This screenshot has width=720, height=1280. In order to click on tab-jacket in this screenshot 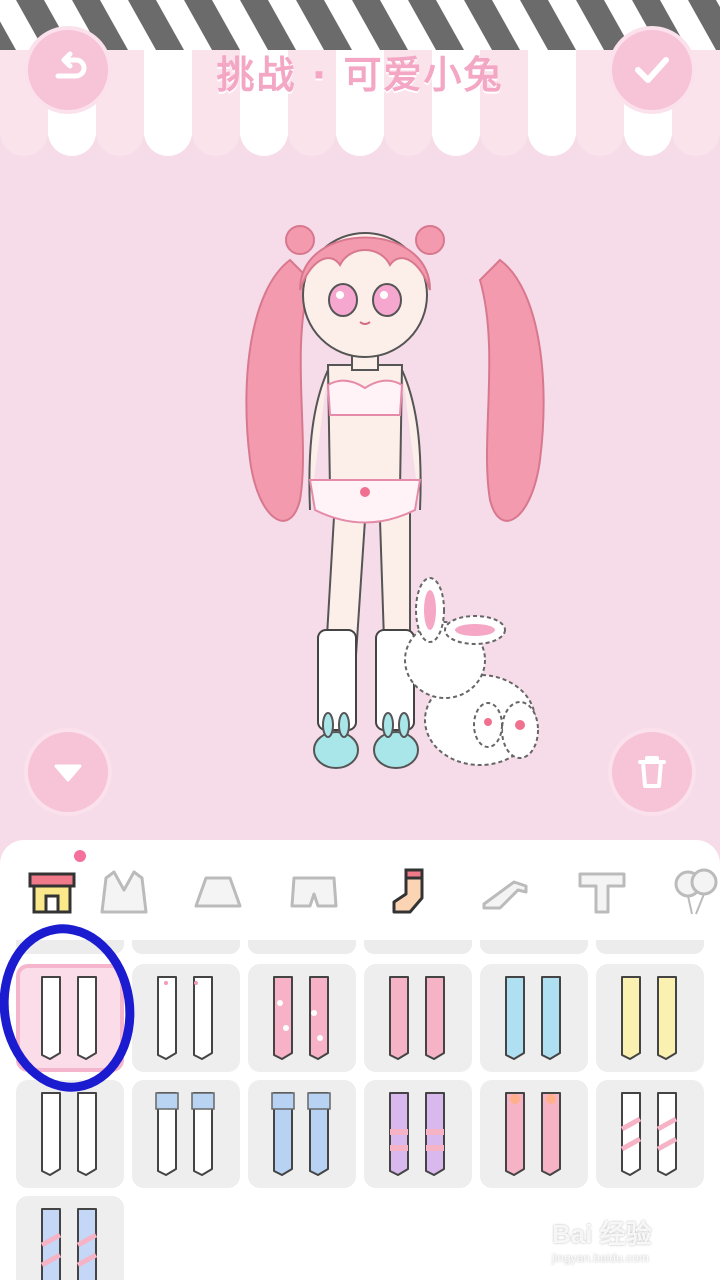, I will do `click(124, 892)`.